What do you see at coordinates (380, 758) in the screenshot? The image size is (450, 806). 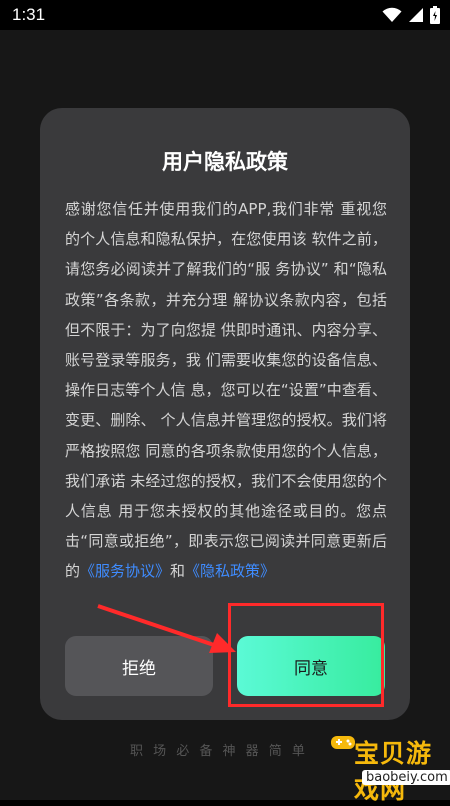 I see `watermark: 宝贝游戏网 baobeiy.com` at bounding box center [380, 758].